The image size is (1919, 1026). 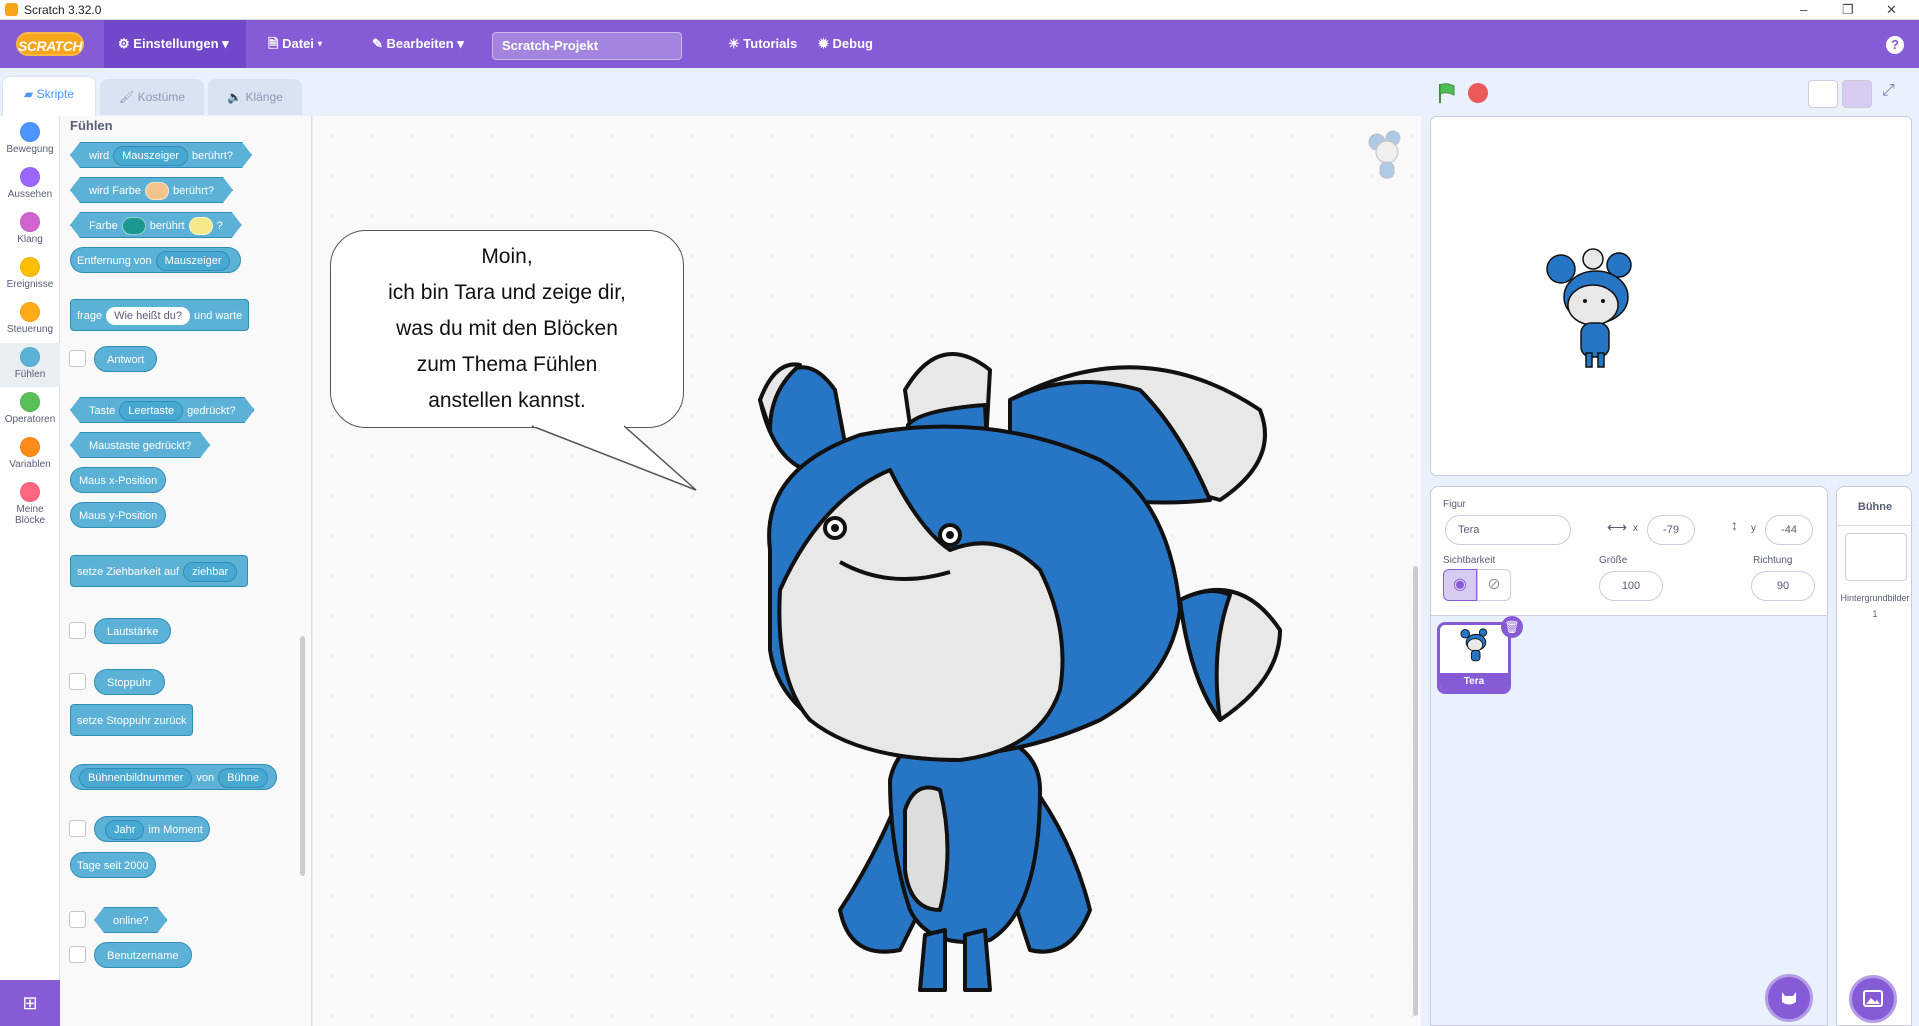 I want to click on category-label: Klang, so click(x=30, y=239).